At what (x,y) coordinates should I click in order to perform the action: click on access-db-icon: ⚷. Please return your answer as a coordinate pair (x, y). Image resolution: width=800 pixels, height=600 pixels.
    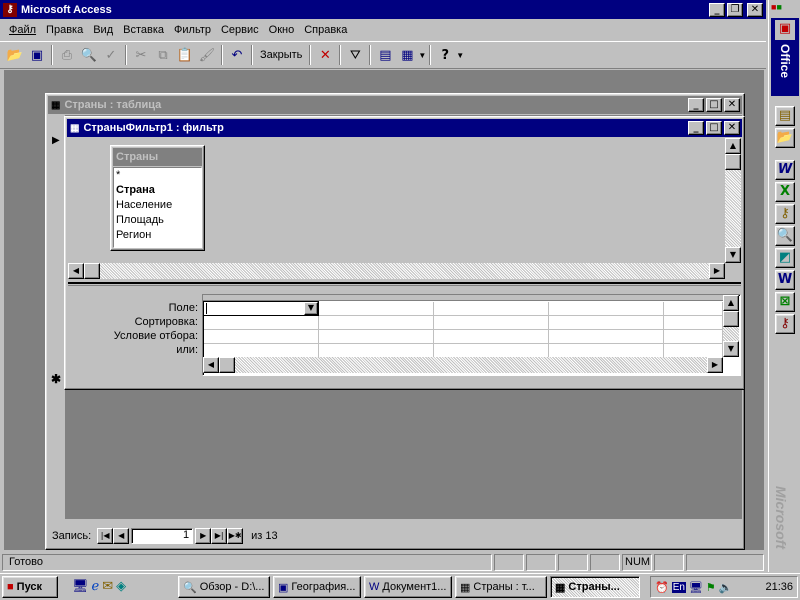
    Looking at the image, I should click on (785, 324).